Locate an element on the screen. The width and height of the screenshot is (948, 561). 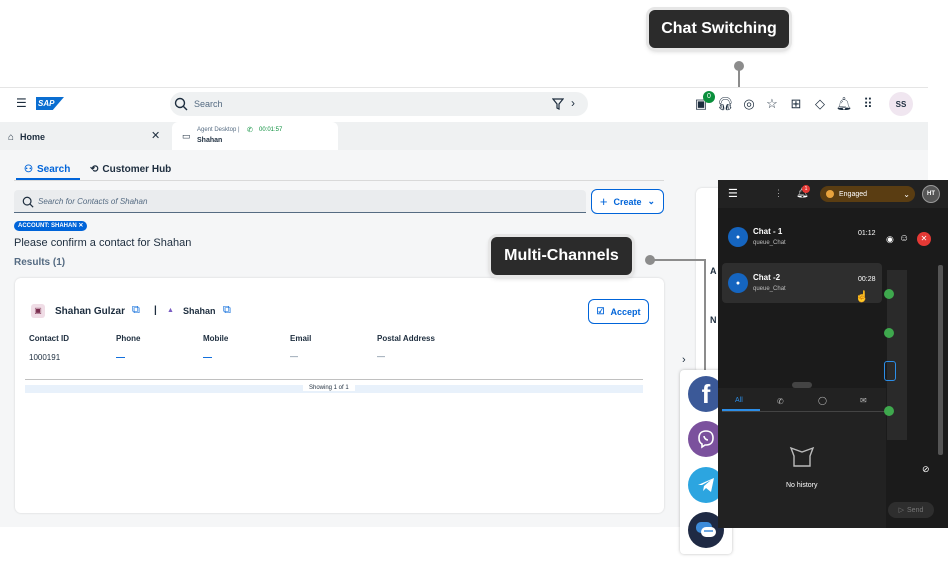
header-postal: Postal Address is located at coordinates (406, 338).